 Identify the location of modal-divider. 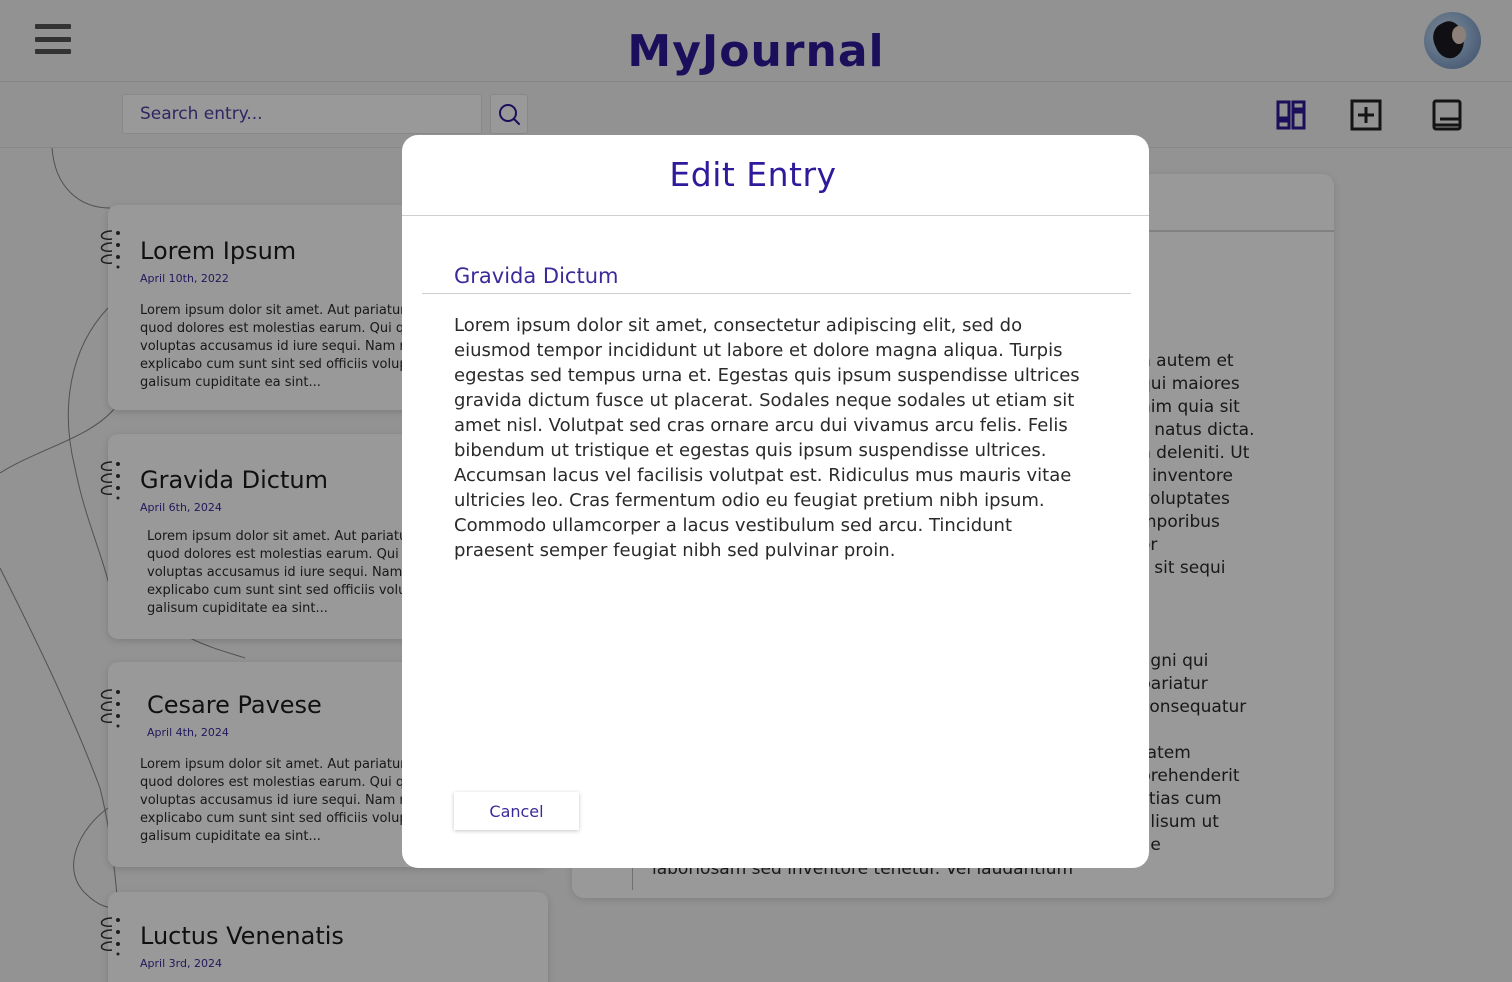
(775, 215).